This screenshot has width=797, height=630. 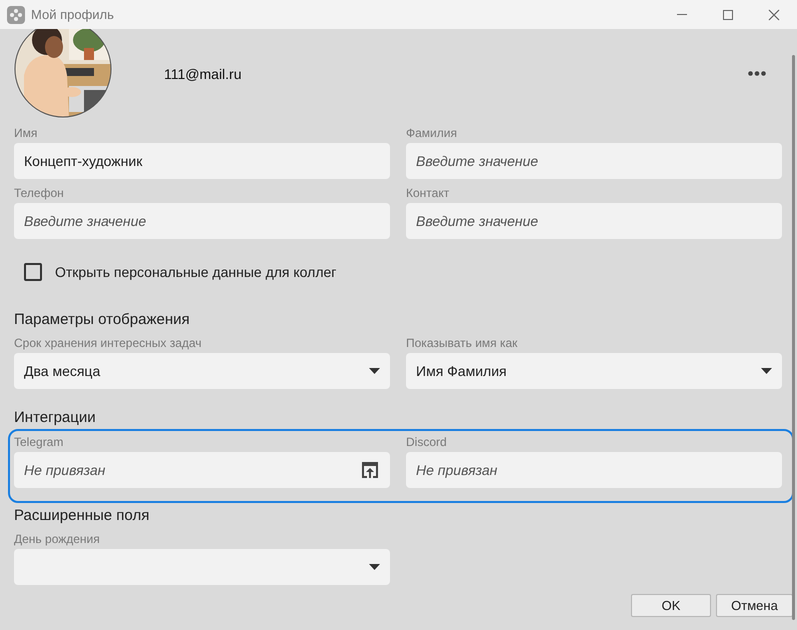 What do you see at coordinates (202, 470) in the screenshot?
I see `link-field: Не привязан` at bounding box center [202, 470].